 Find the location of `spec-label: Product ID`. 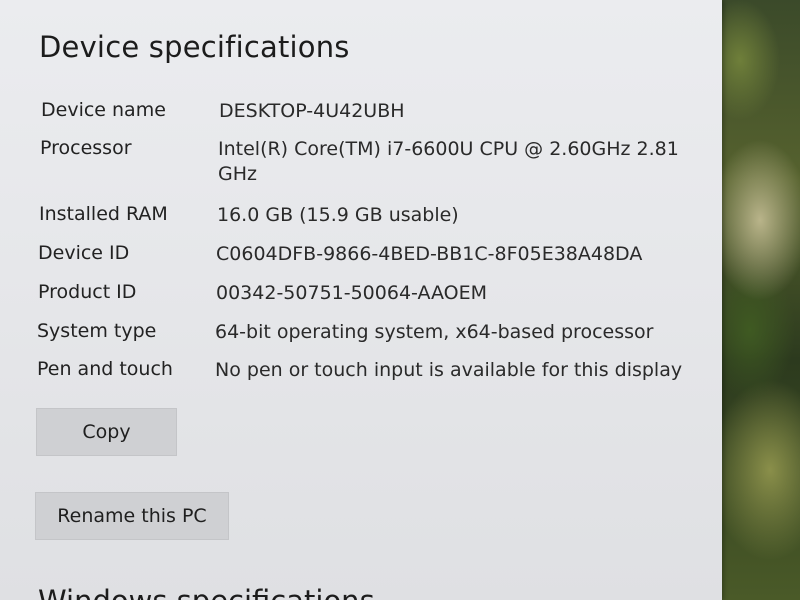

spec-label: Product ID is located at coordinates (87, 292).